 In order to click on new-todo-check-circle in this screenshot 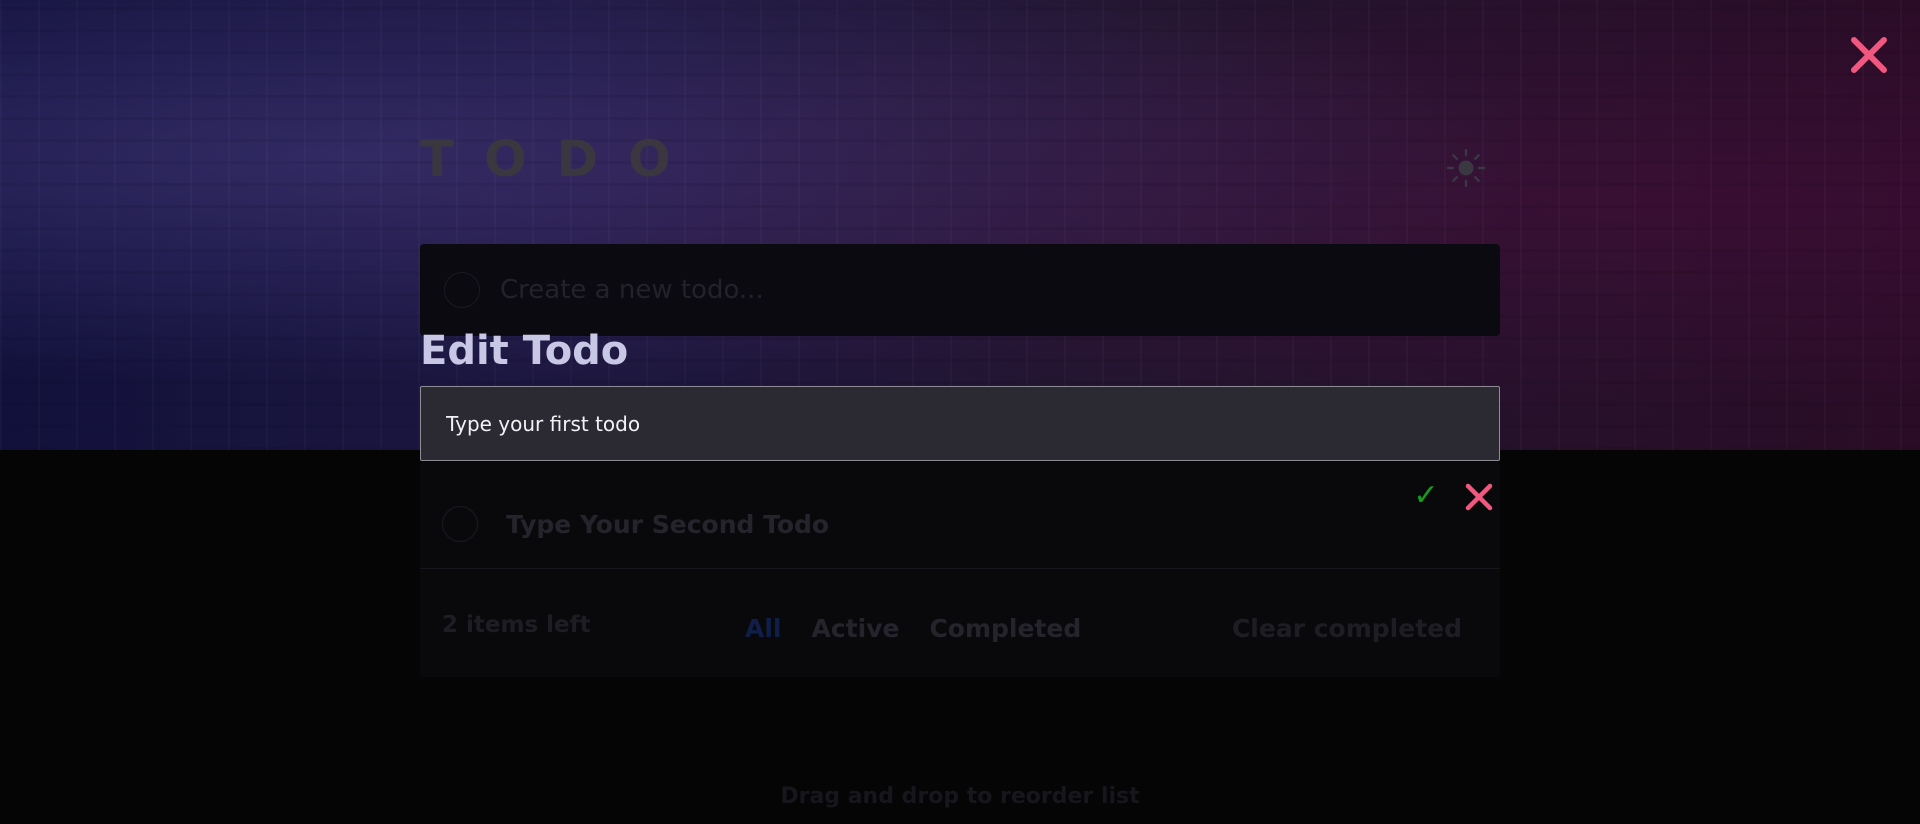, I will do `click(462, 290)`.